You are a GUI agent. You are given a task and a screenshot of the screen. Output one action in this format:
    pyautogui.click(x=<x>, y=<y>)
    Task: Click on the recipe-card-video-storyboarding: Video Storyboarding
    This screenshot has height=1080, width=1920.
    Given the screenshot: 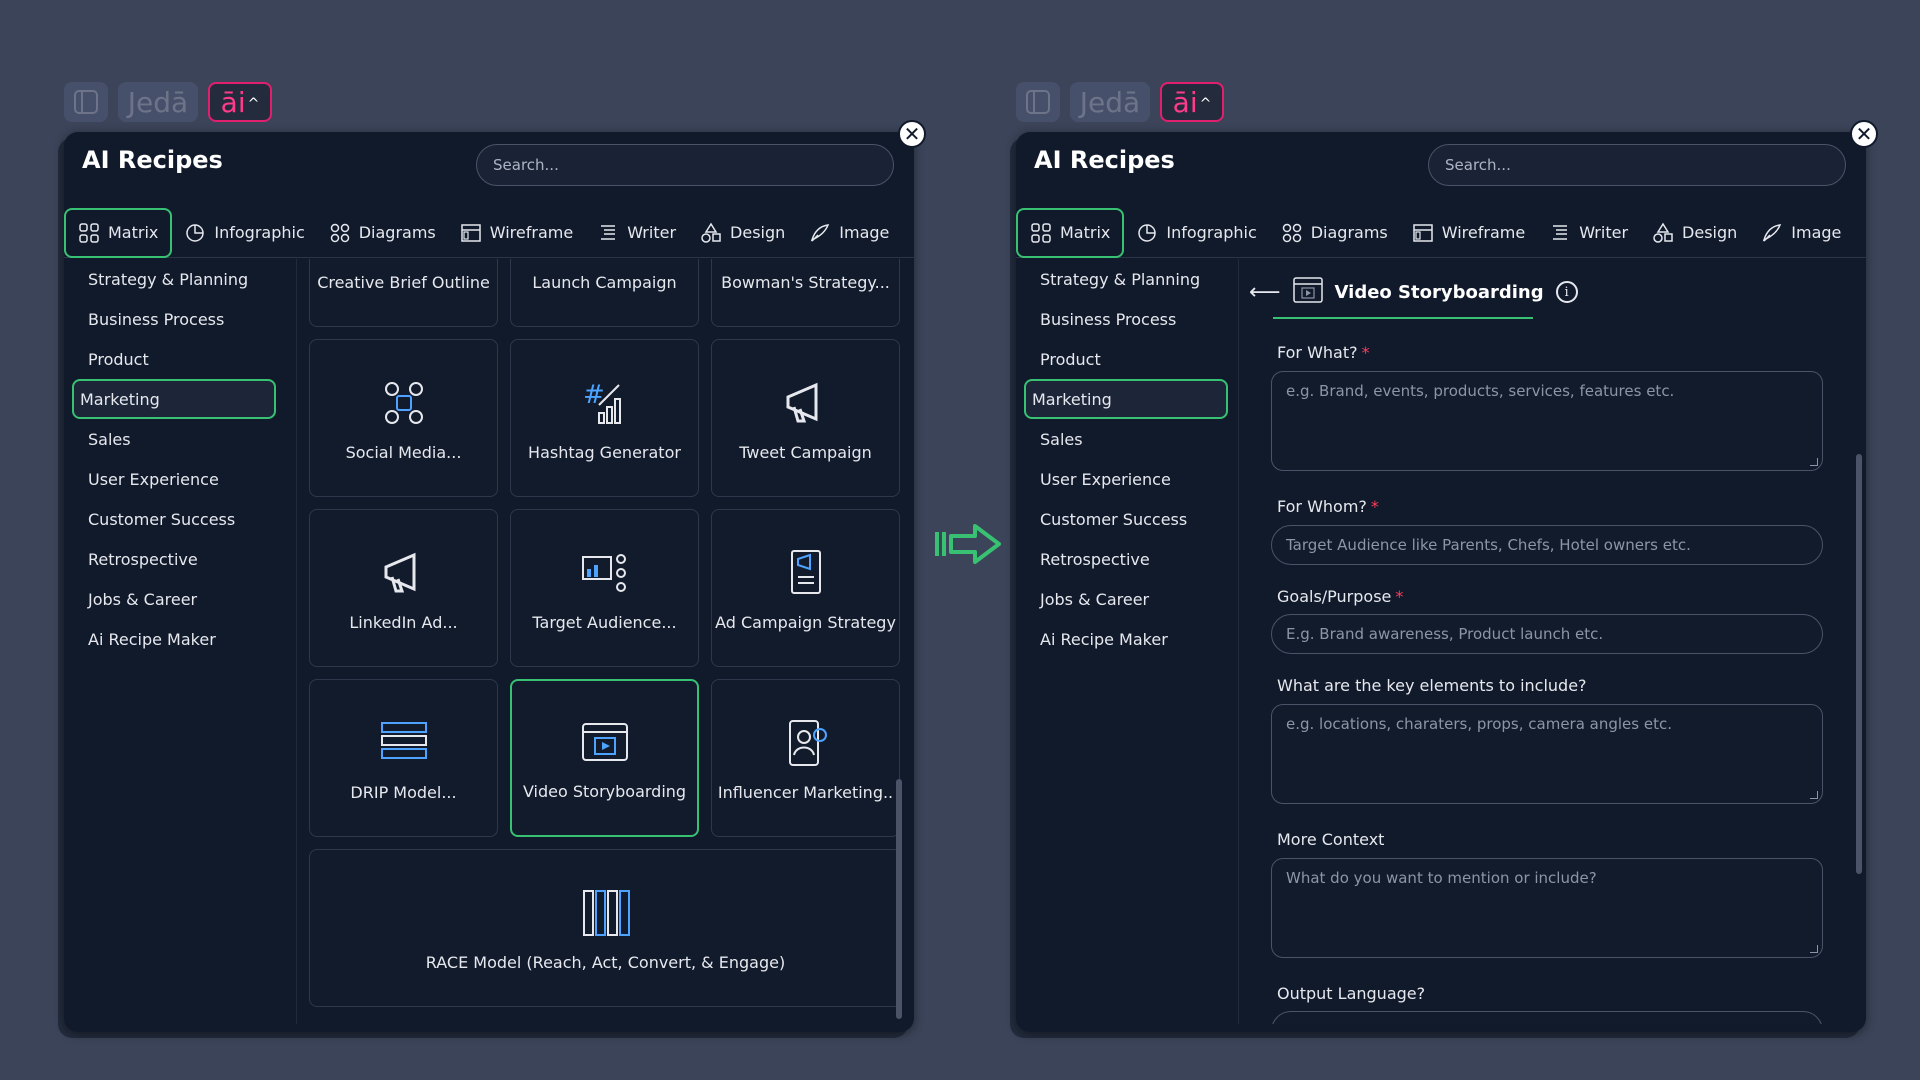 What is the action you would take?
    pyautogui.click(x=604, y=758)
    